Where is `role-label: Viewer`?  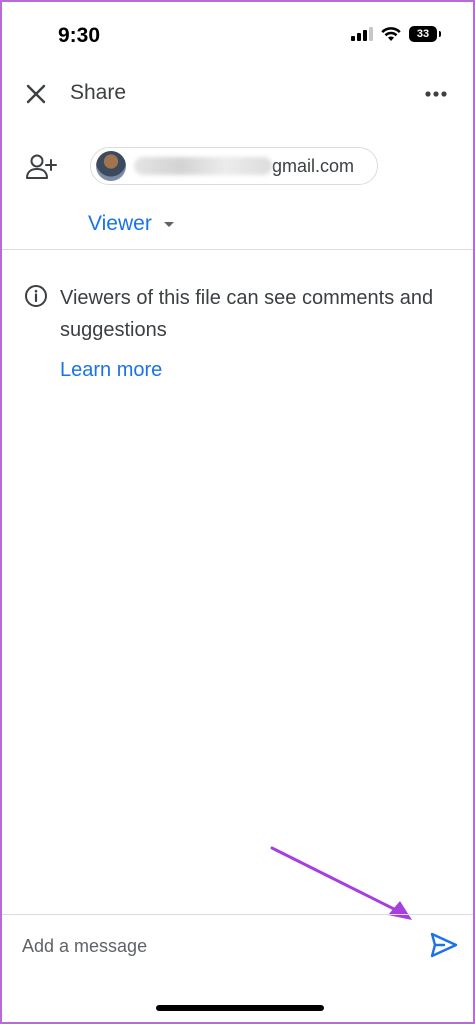 role-label: Viewer is located at coordinates (120, 223).